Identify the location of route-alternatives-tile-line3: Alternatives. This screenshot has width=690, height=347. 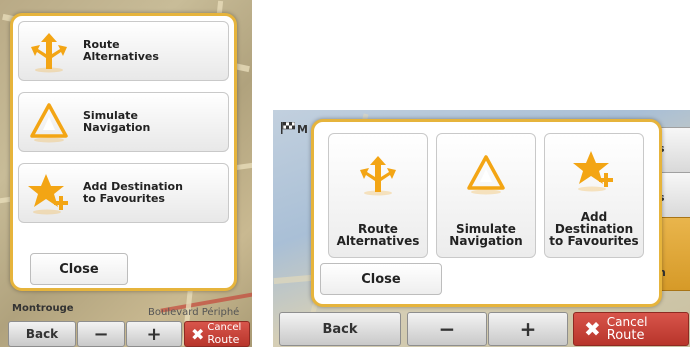
(378, 241).